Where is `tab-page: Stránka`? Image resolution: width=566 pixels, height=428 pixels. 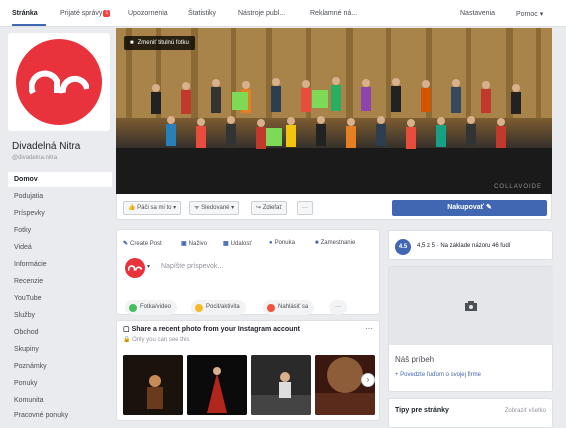
tab-page: Stránka is located at coordinates (25, 13).